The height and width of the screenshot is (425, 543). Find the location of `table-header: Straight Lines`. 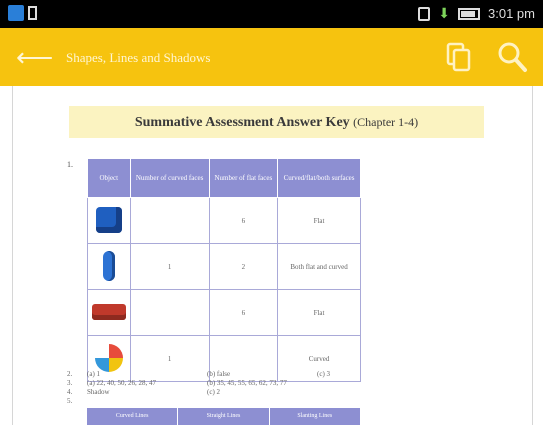

table-header: Straight Lines is located at coordinates (224, 416).